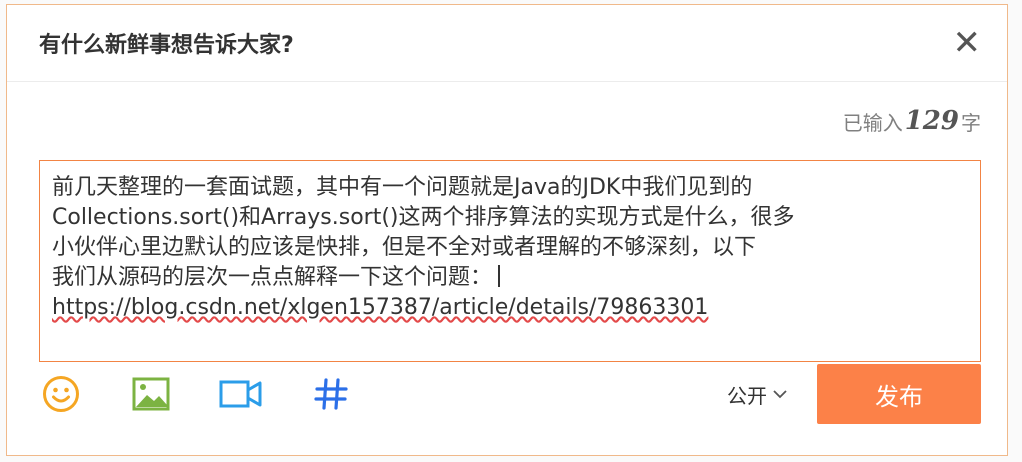  What do you see at coordinates (872, 122) in the screenshot?
I see `counter-prefix: 已输入` at bounding box center [872, 122].